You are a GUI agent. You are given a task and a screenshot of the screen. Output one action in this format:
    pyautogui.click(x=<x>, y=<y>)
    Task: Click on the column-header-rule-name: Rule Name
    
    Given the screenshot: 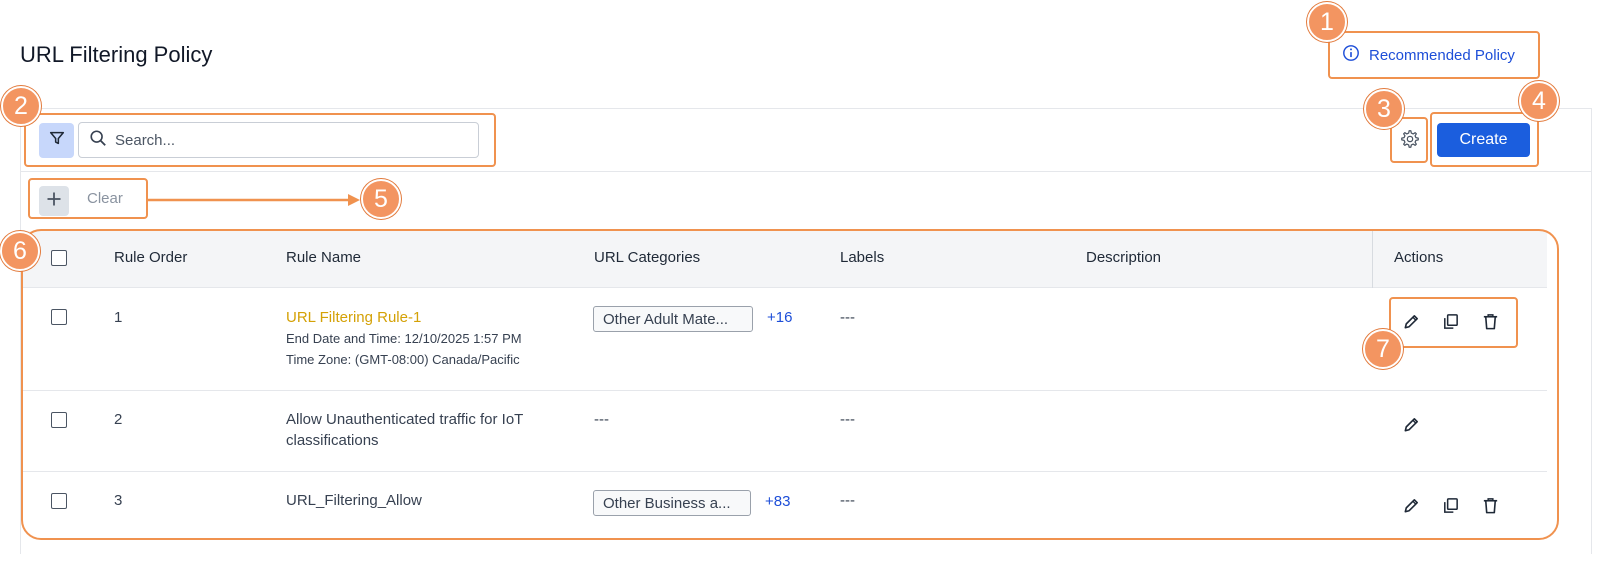 What is the action you would take?
    pyautogui.click(x=323, y=257)
    